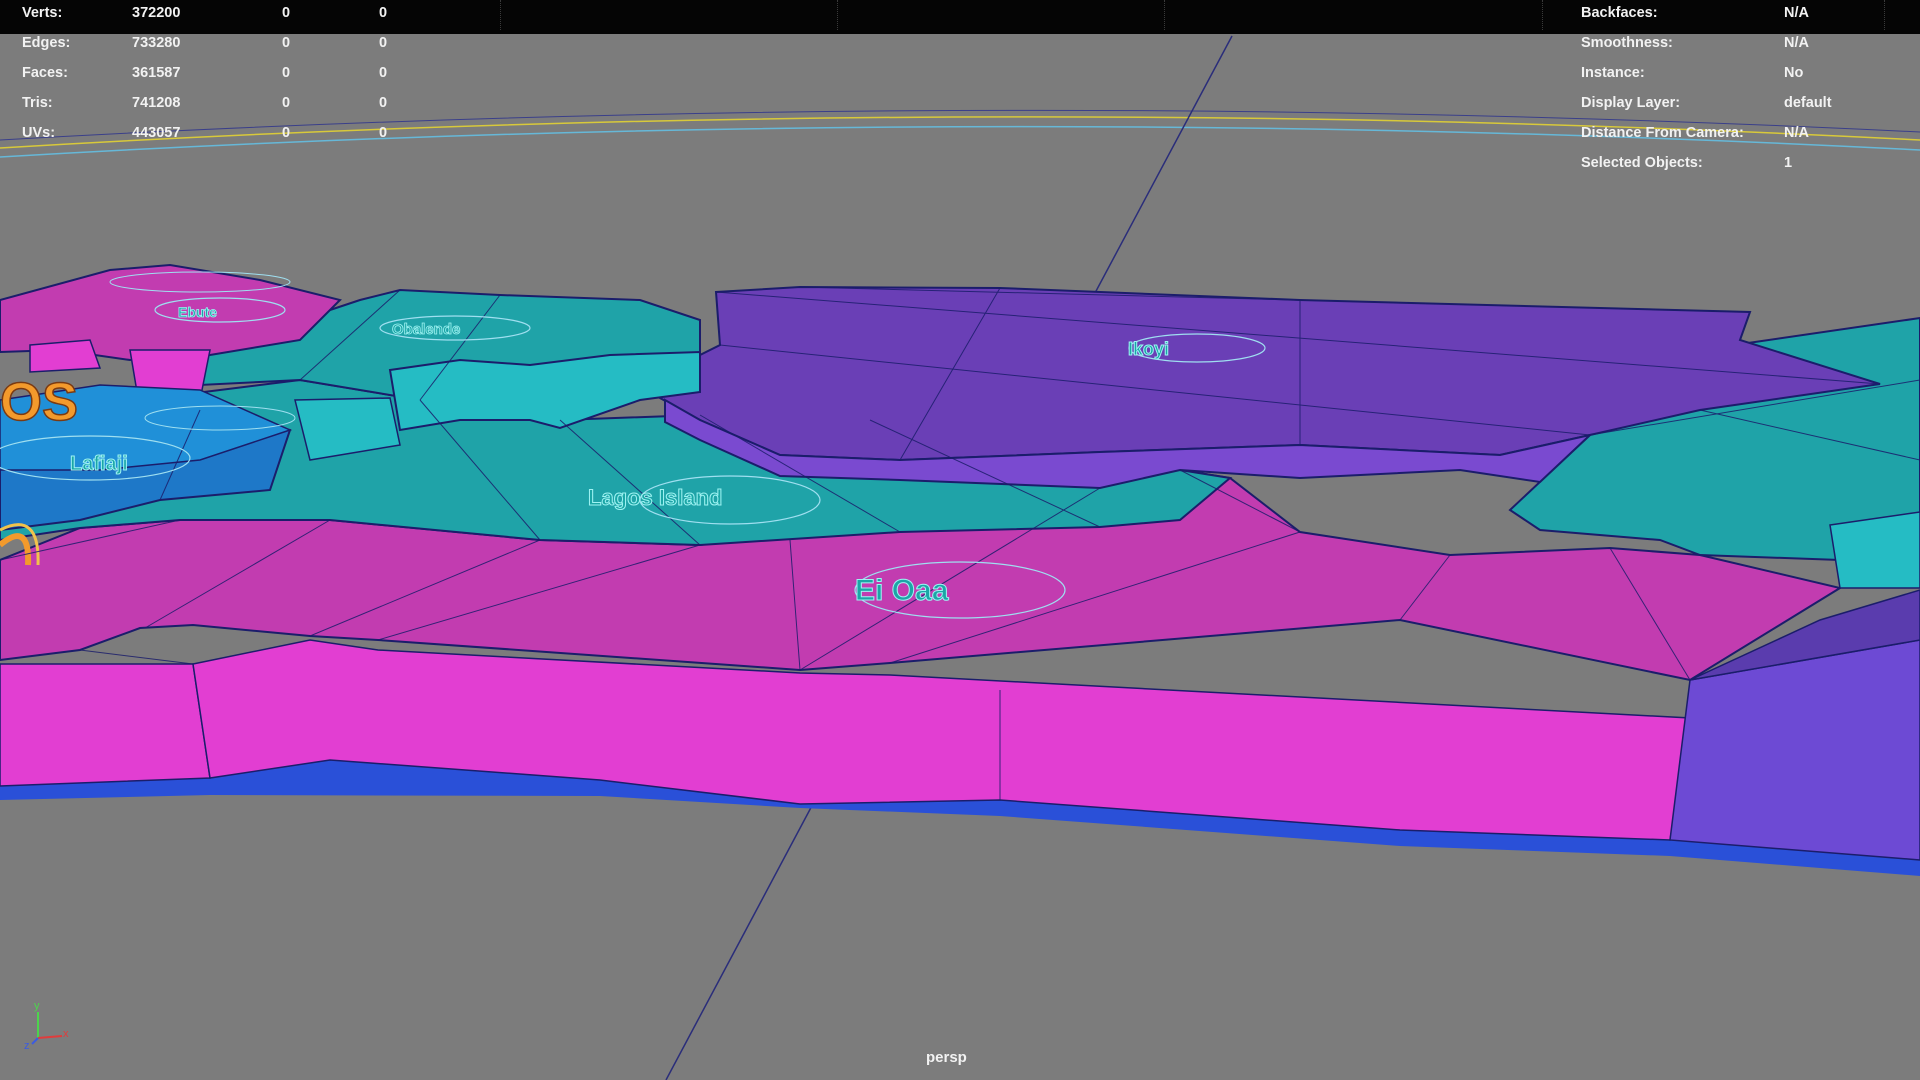 The width and height of the screenshot is (1920, 1080). Describe the element at coordinates (1662, 133) in the screenshot. I see `hud-label: Distance From Camera:` at that location.